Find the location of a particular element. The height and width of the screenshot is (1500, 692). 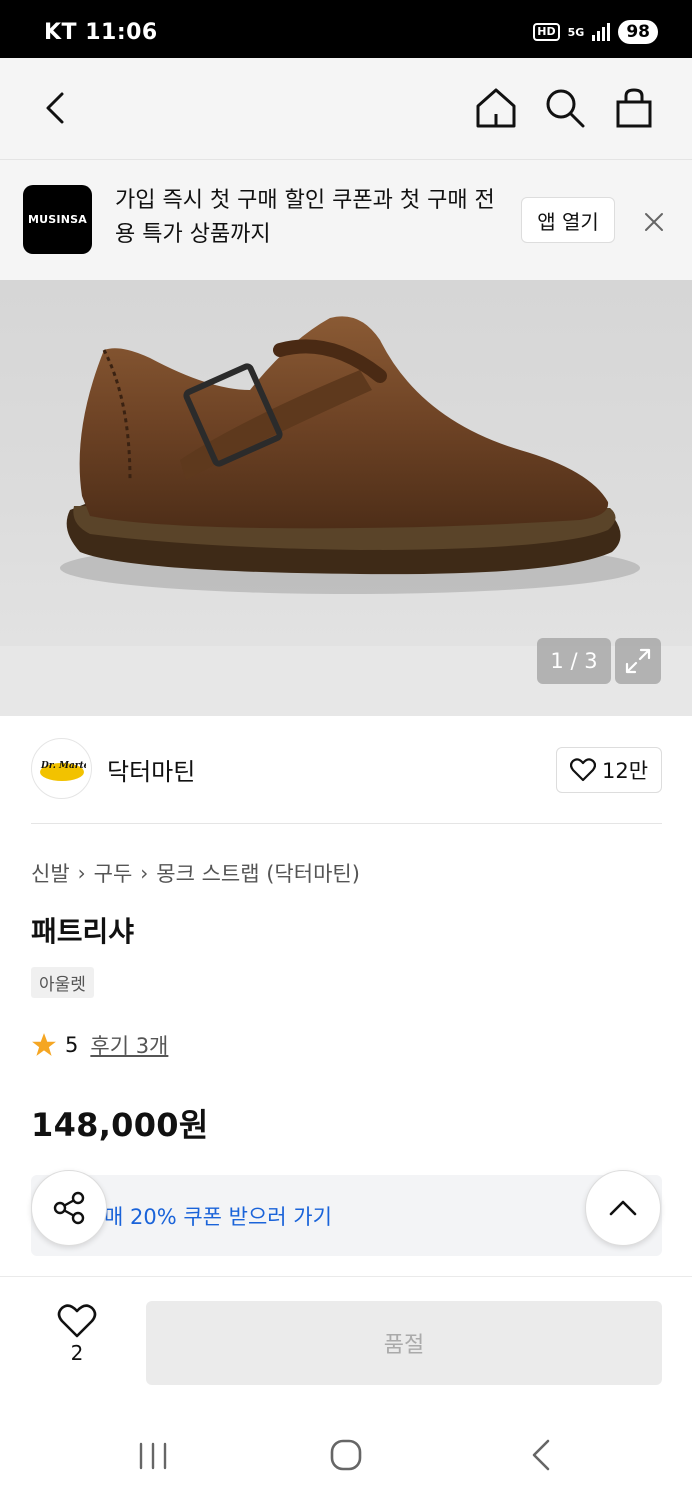

share-button is located at coordinates (69, 1208).